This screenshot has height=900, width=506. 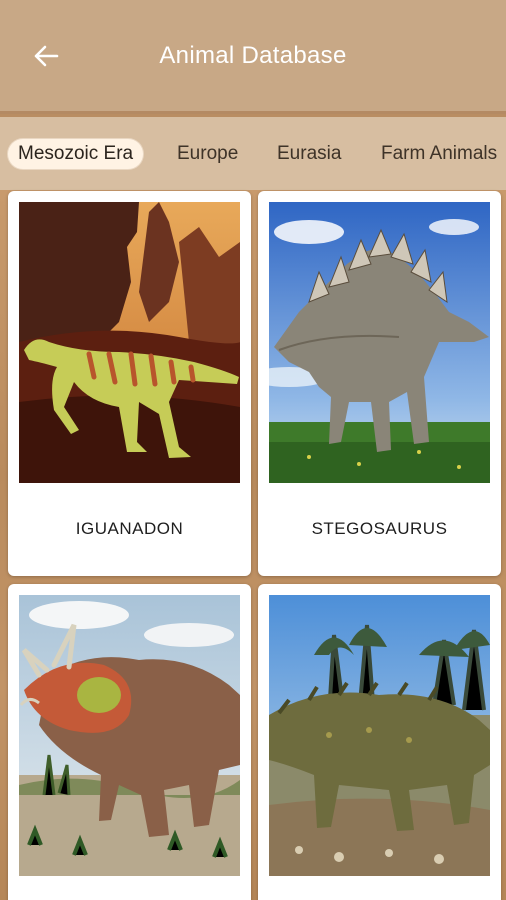 What do you see at coordinates (207, 154) in the screenshot?
I see `tab-europe: Europe` at bounding box center [207, 154].